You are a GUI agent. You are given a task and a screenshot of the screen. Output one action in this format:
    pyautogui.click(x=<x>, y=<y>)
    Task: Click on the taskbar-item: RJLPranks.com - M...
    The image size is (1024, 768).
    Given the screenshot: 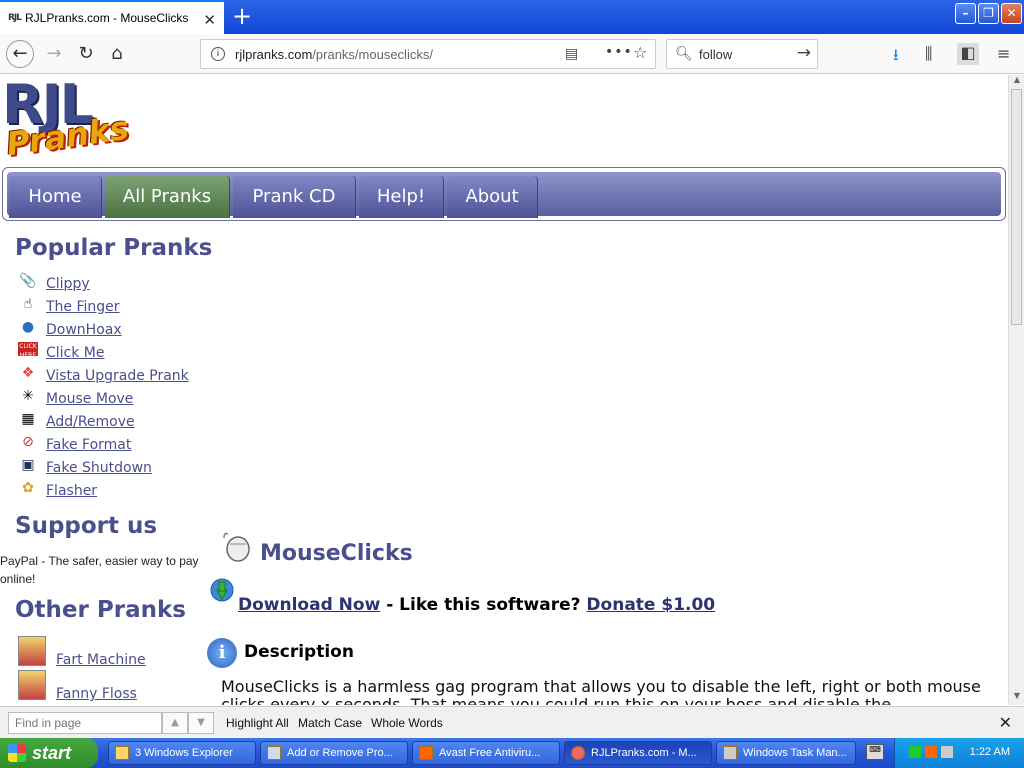 What is the action you would take?
    pyautogui.click(x=638, y=753)
    